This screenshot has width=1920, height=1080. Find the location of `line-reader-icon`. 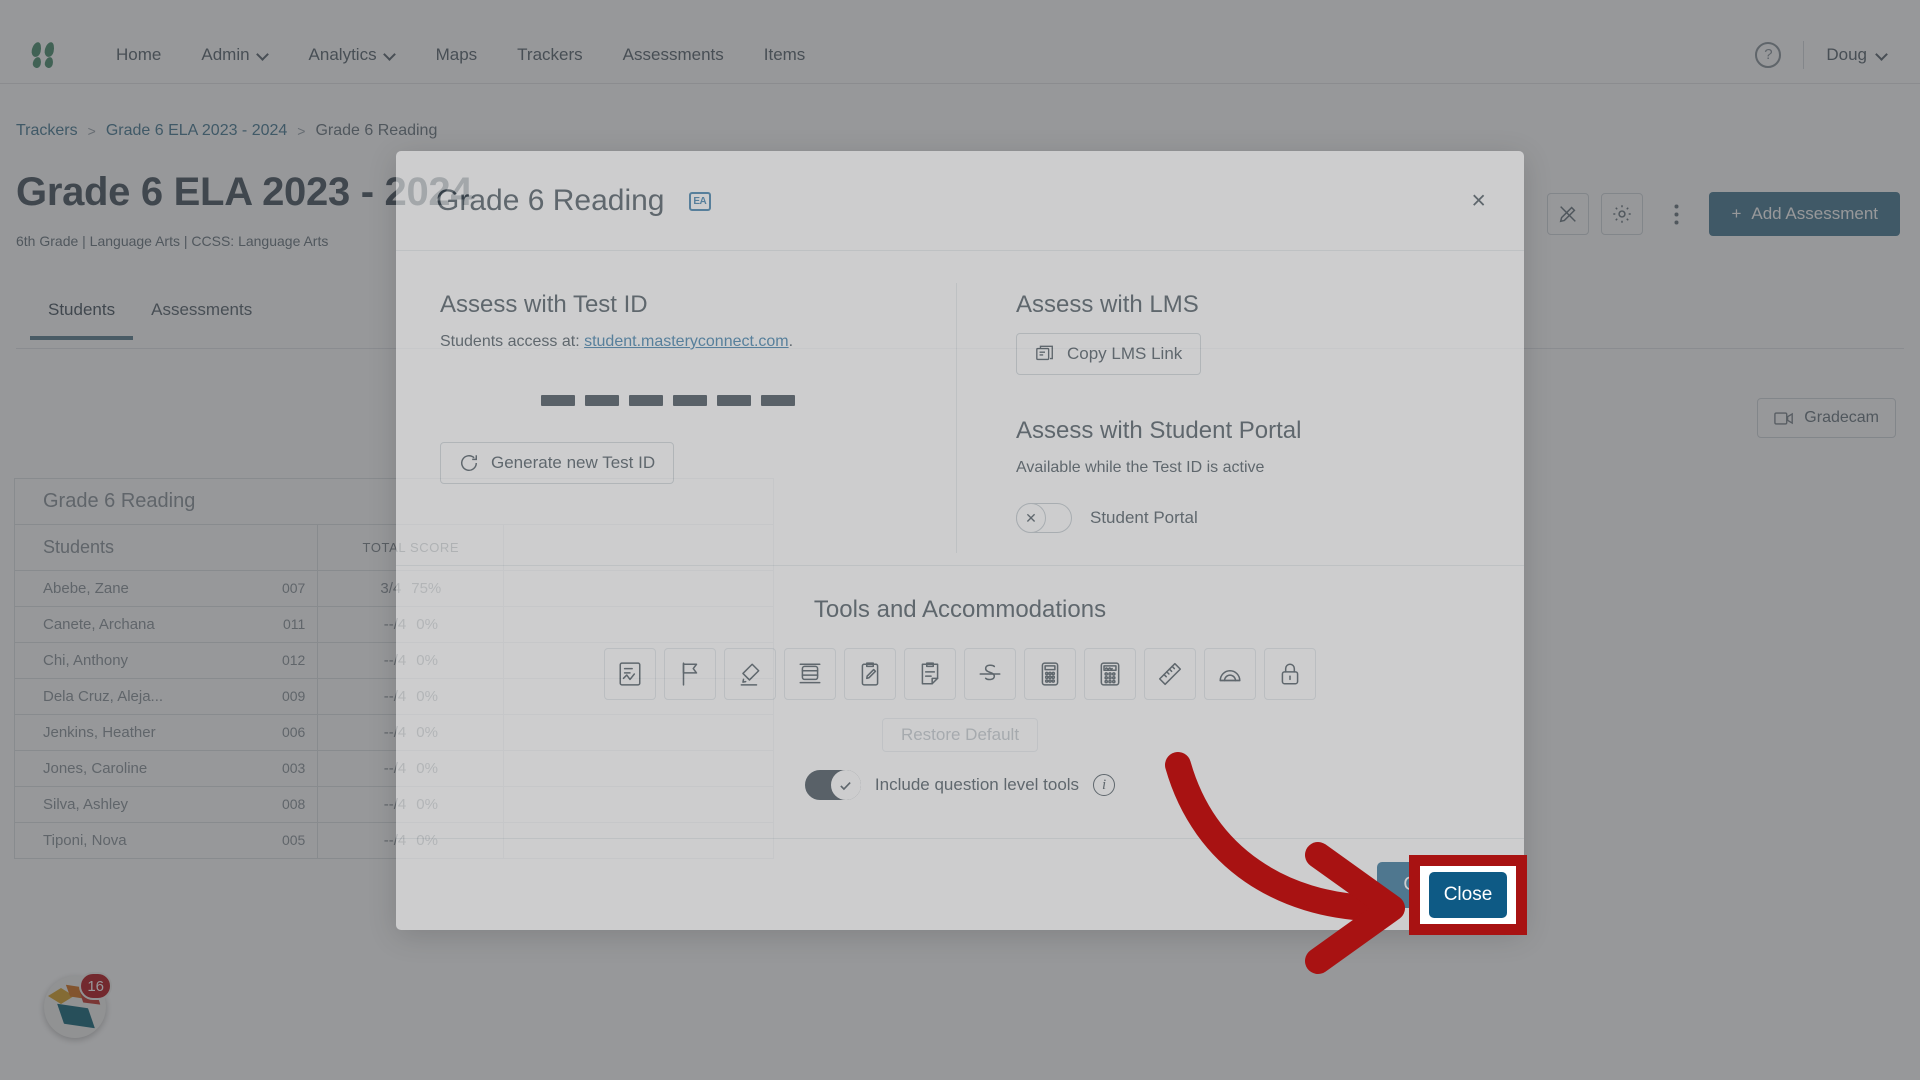

line-reader-icon is located at coordinates (810, 673).